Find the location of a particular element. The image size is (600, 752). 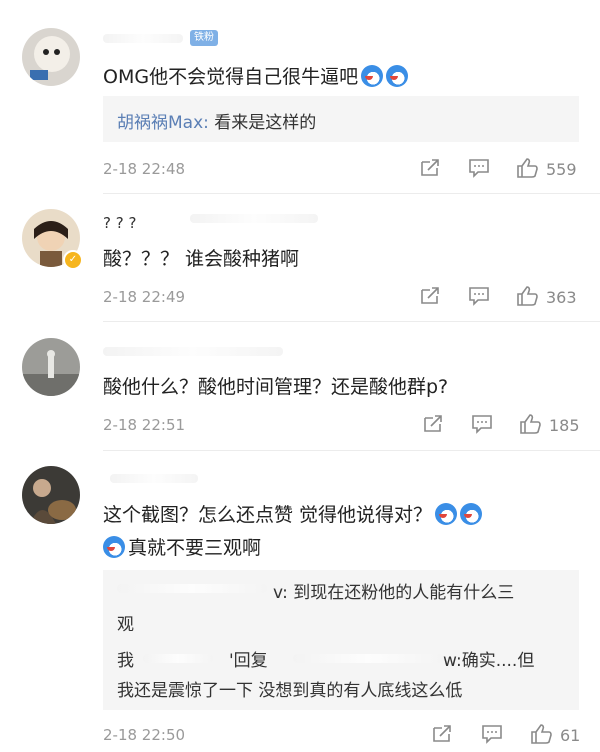

comment-text: 酸他什么？酸他时间管理？还是酸他群p? is located at coordinates (276, 387).